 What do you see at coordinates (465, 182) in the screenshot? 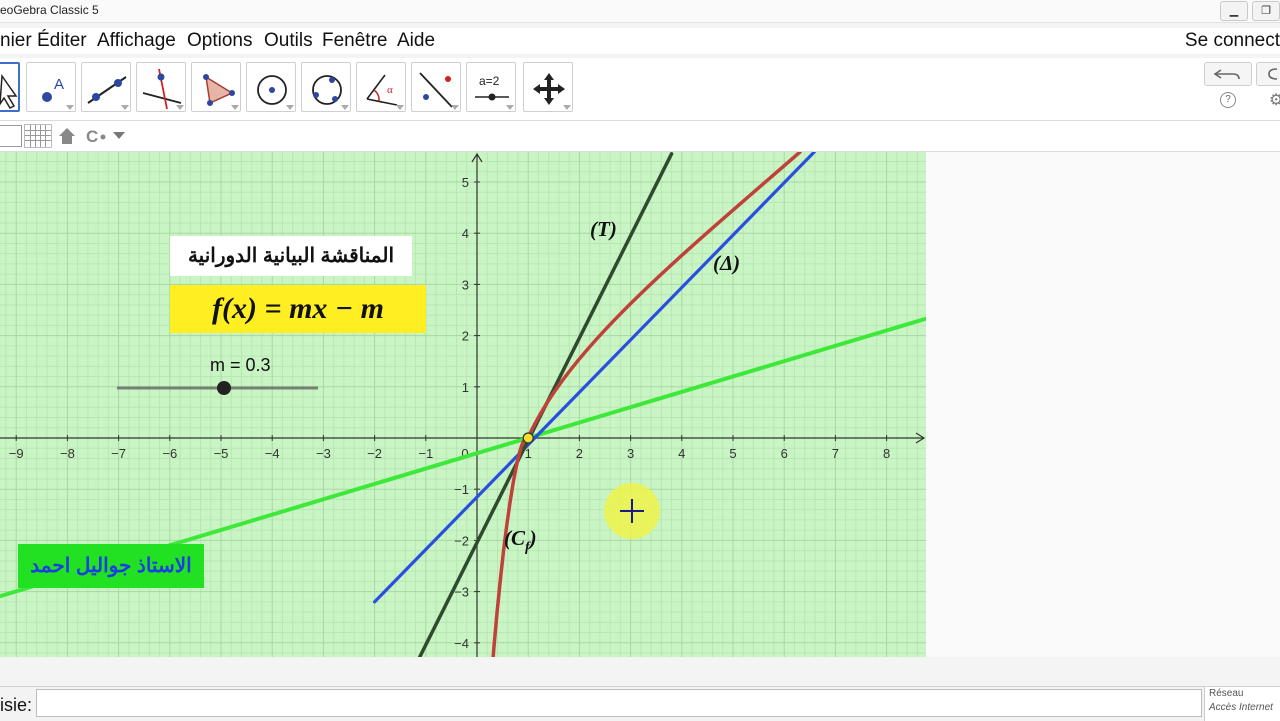
I see `y-tick-label: 5` at bounding box center [465, 182].